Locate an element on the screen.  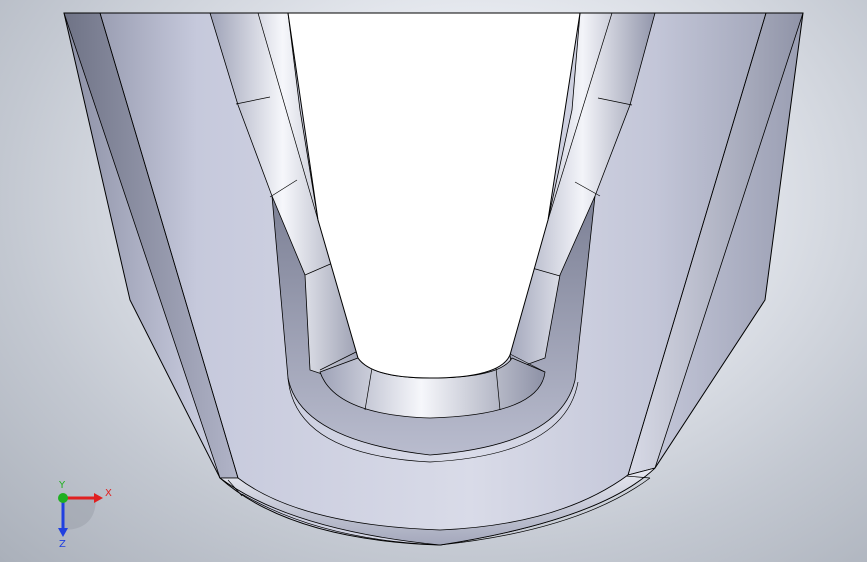
triad-shadow is located at coordinates (79, 514).